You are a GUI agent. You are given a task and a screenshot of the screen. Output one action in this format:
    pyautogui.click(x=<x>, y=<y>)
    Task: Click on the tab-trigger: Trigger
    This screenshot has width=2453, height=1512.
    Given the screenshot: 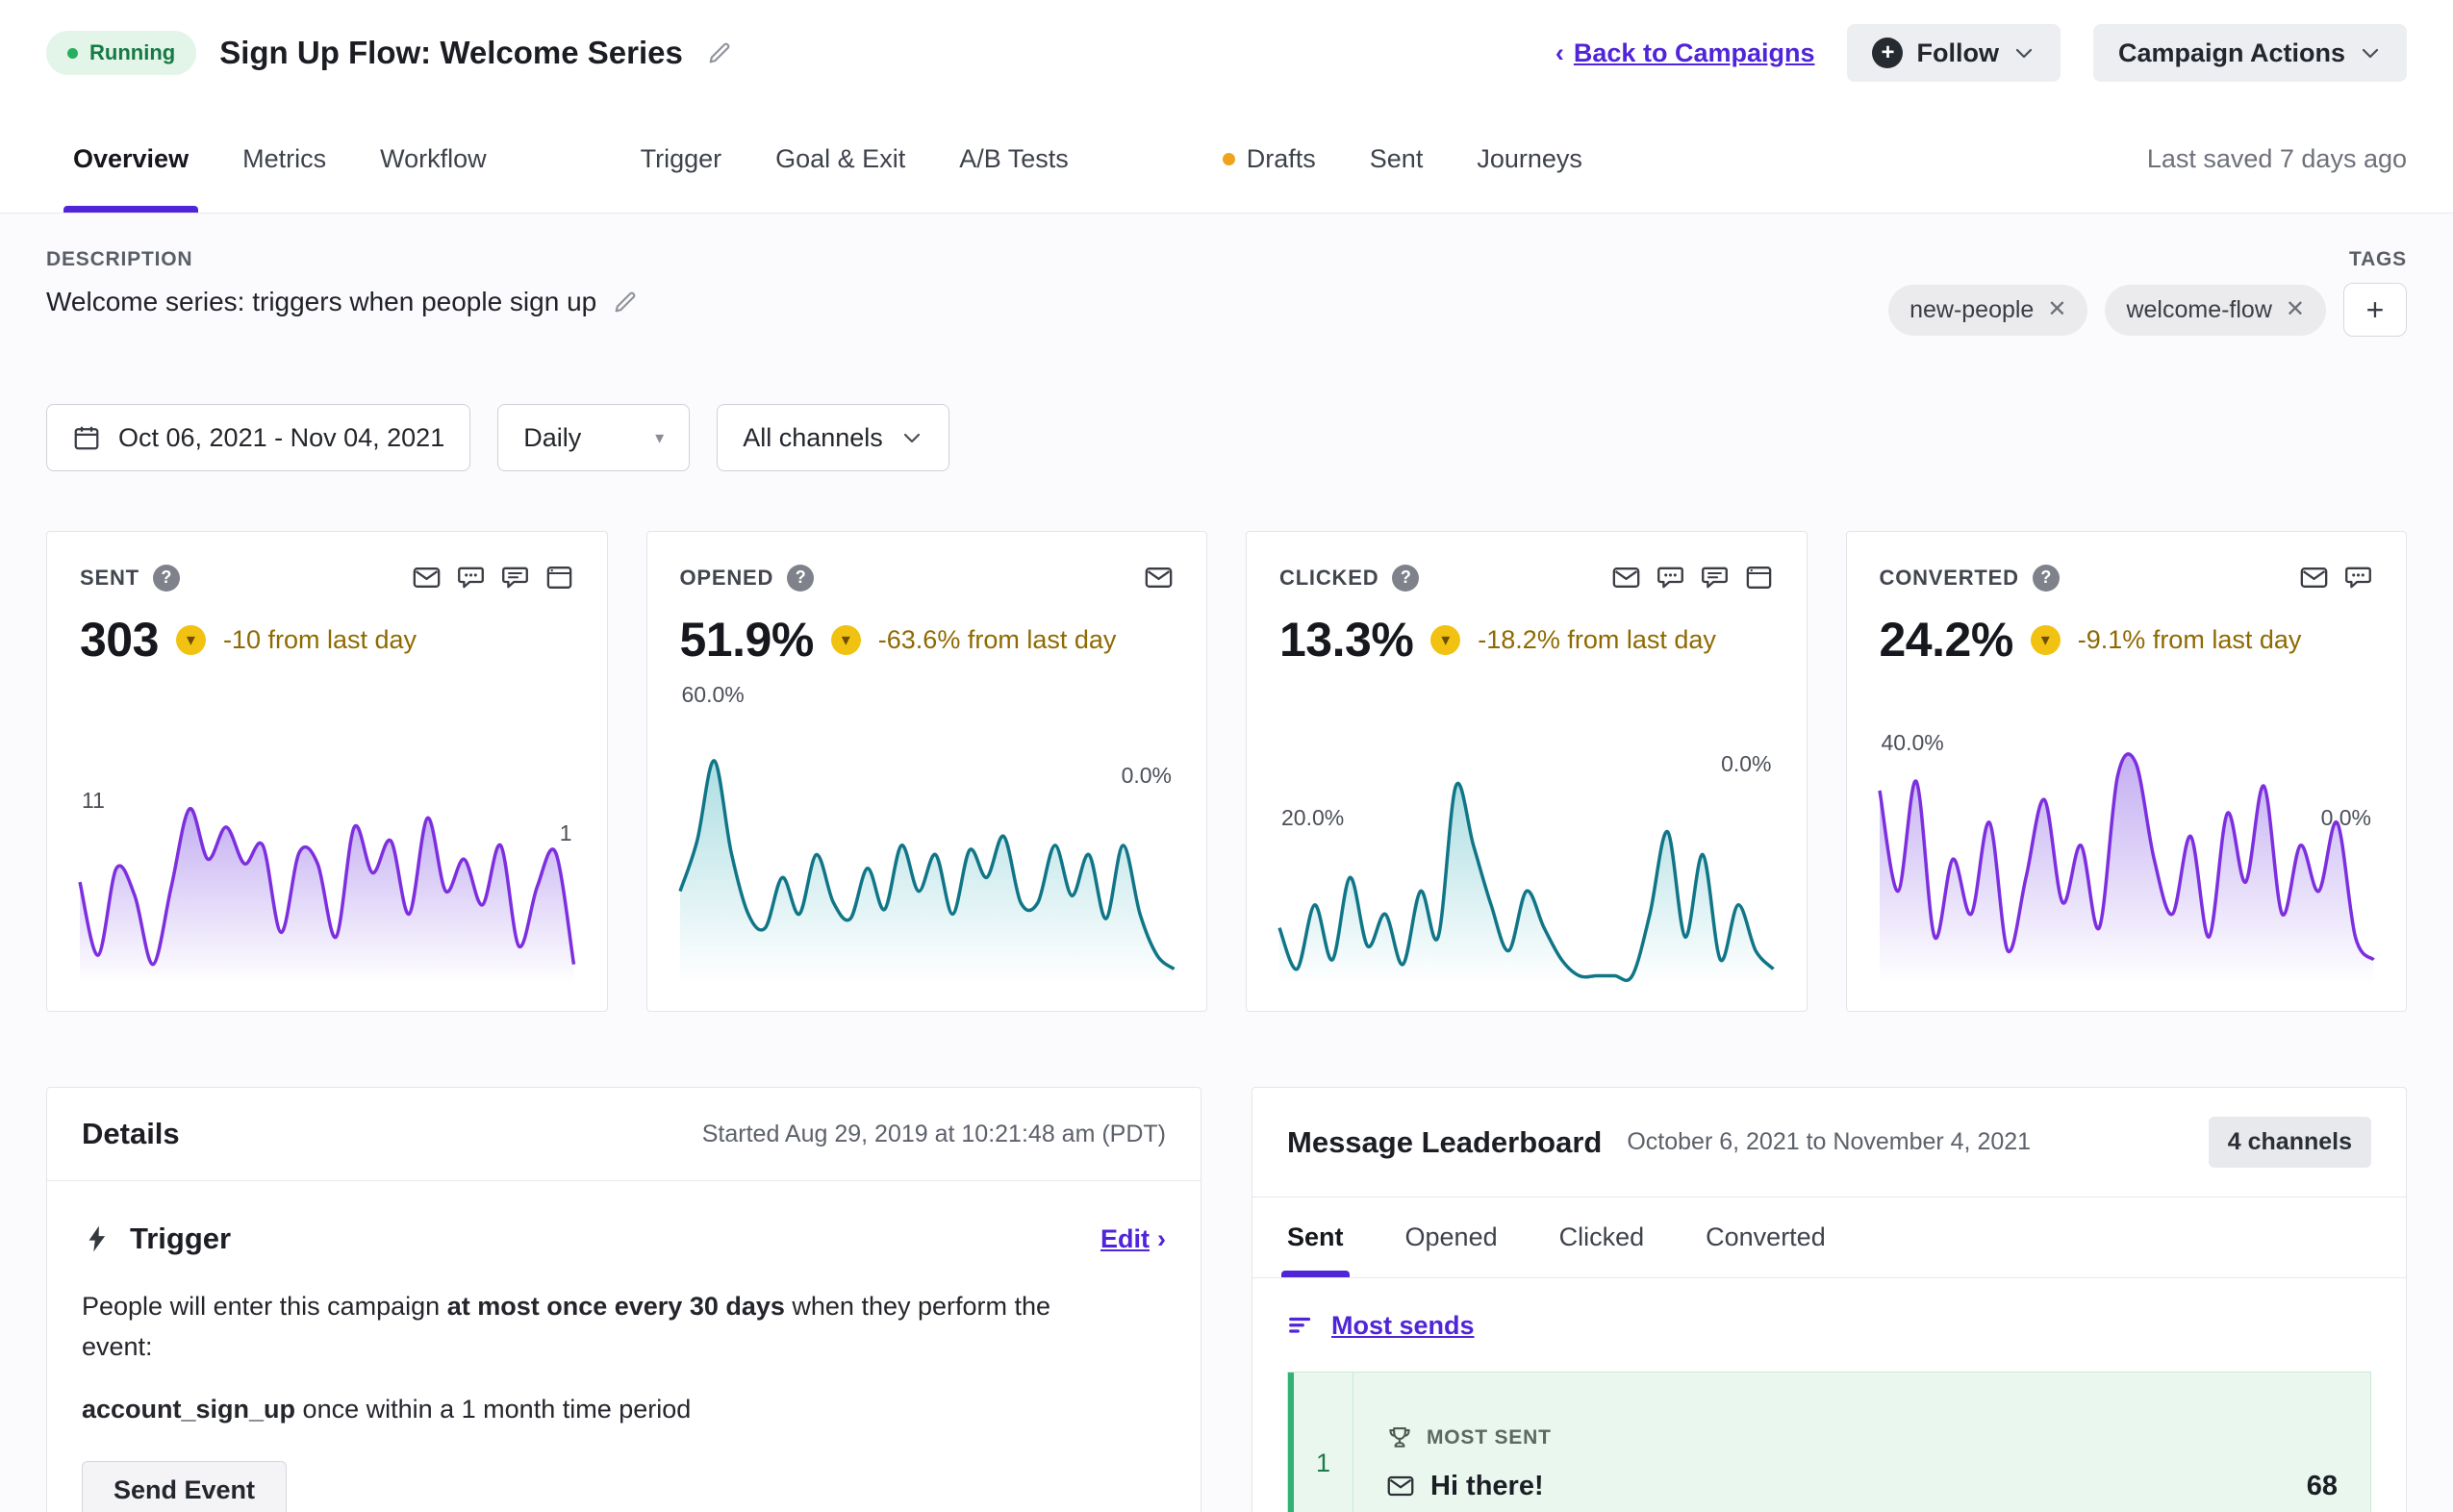 What is the action you would take?
    pyautogui.click(x=681, y=160)
    